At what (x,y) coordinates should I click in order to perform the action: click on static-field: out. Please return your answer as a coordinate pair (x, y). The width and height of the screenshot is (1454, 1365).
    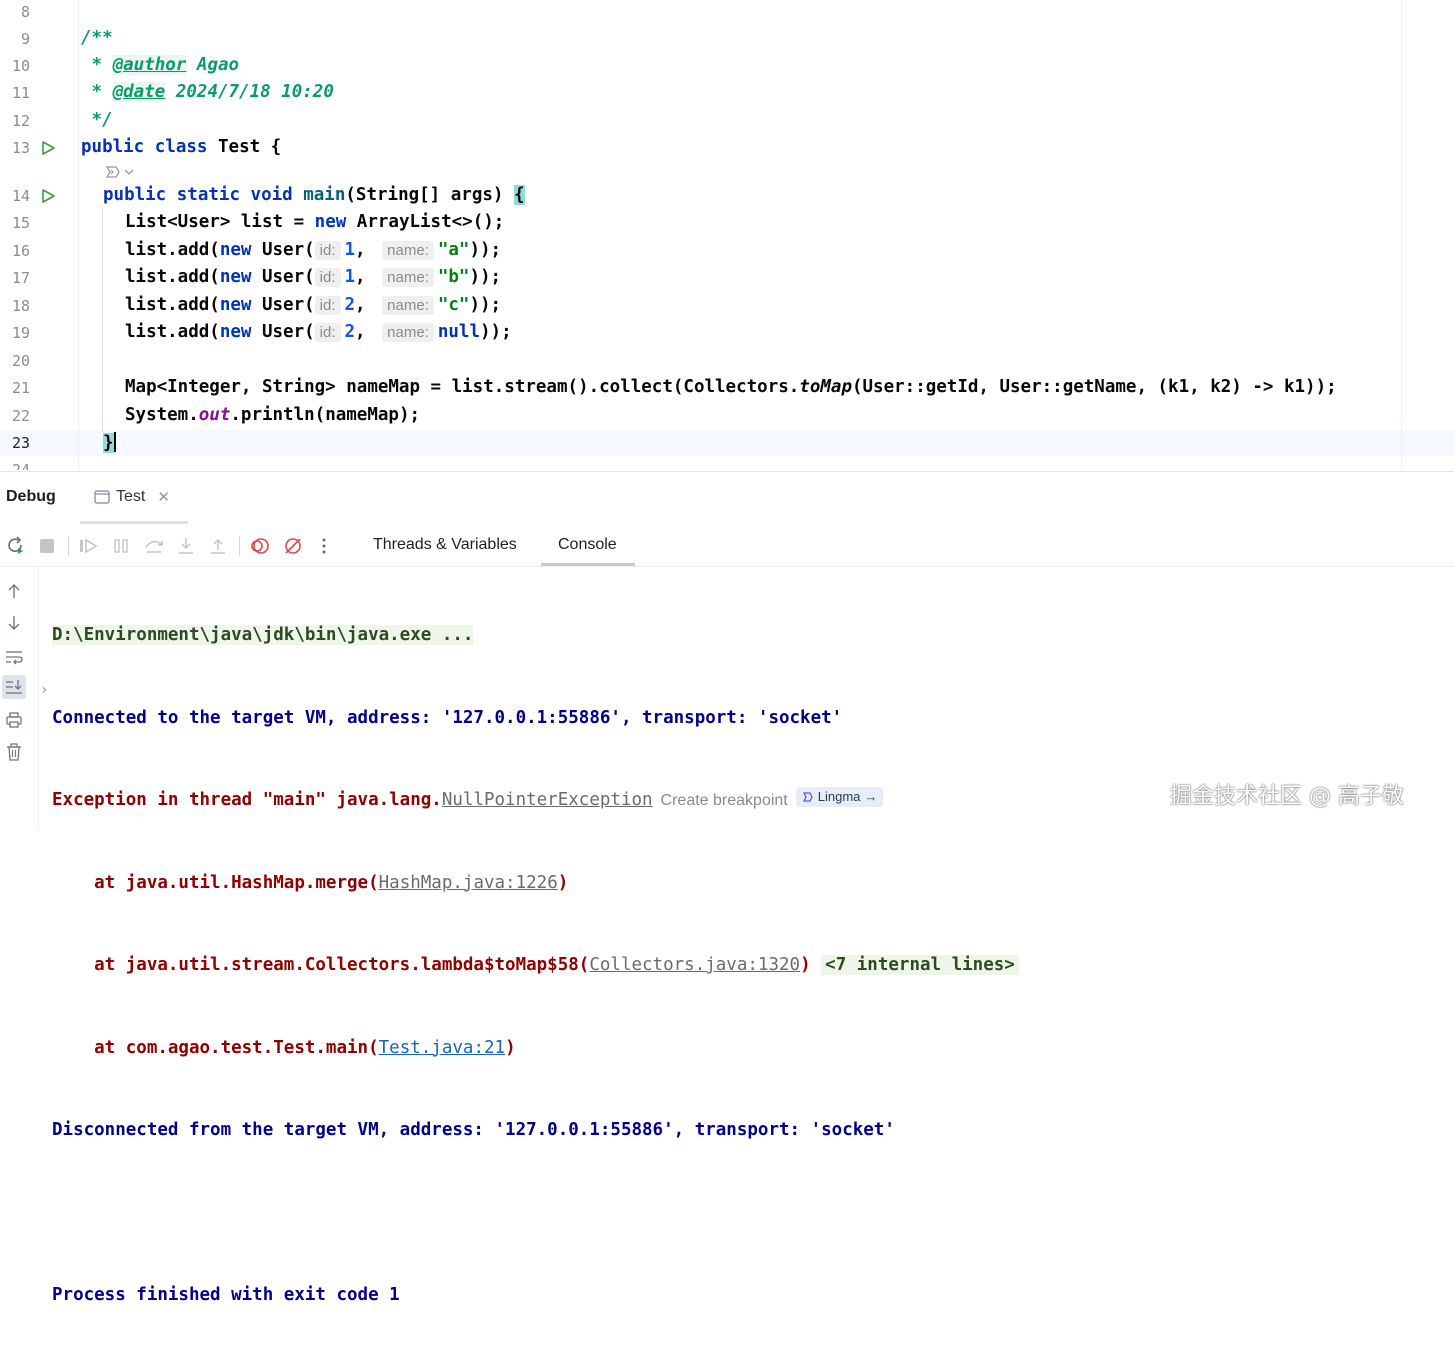
    Looking at the image, I should click on (214, 415).